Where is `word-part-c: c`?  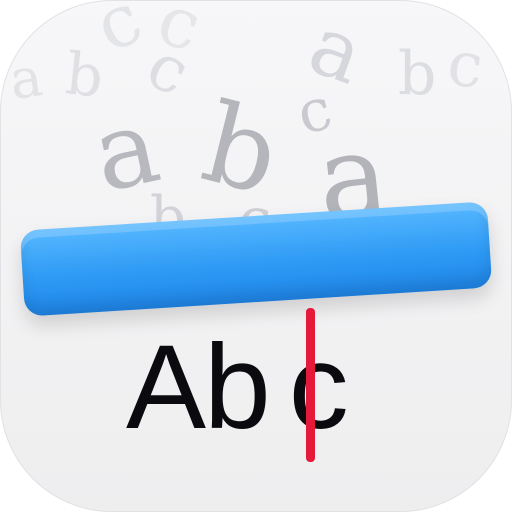
word-part-c: c is located at coordinates (318, 387).